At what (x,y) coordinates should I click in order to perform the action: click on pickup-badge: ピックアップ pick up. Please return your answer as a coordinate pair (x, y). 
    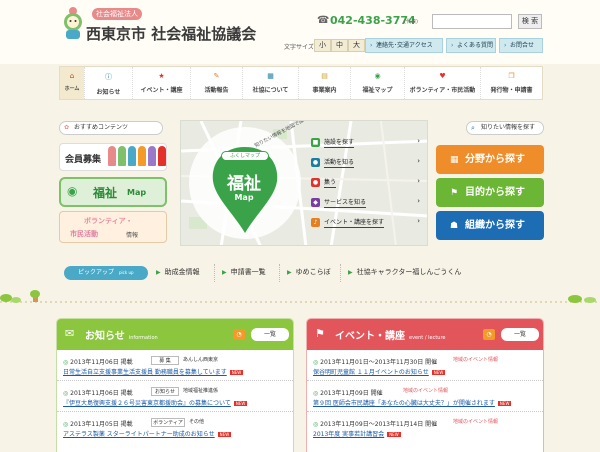
    Looking at the image, I should click on (106, 273).